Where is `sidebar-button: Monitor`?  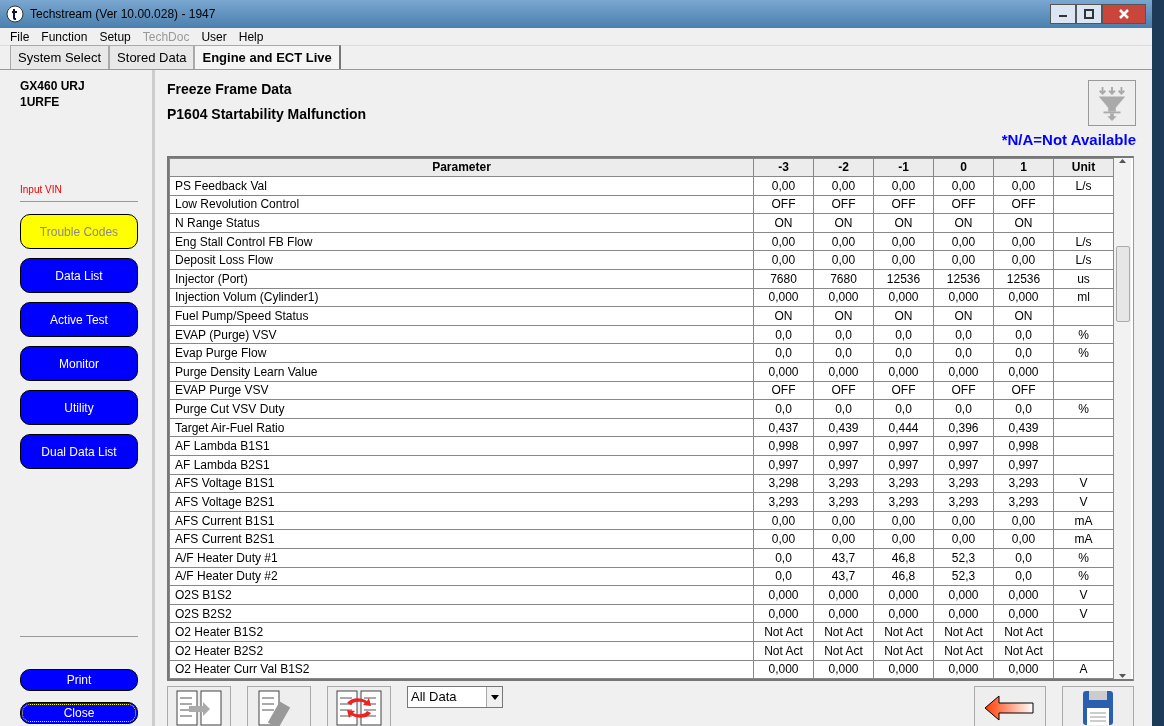 sidebar-button: Monitor is located at coordinates (79, 363).